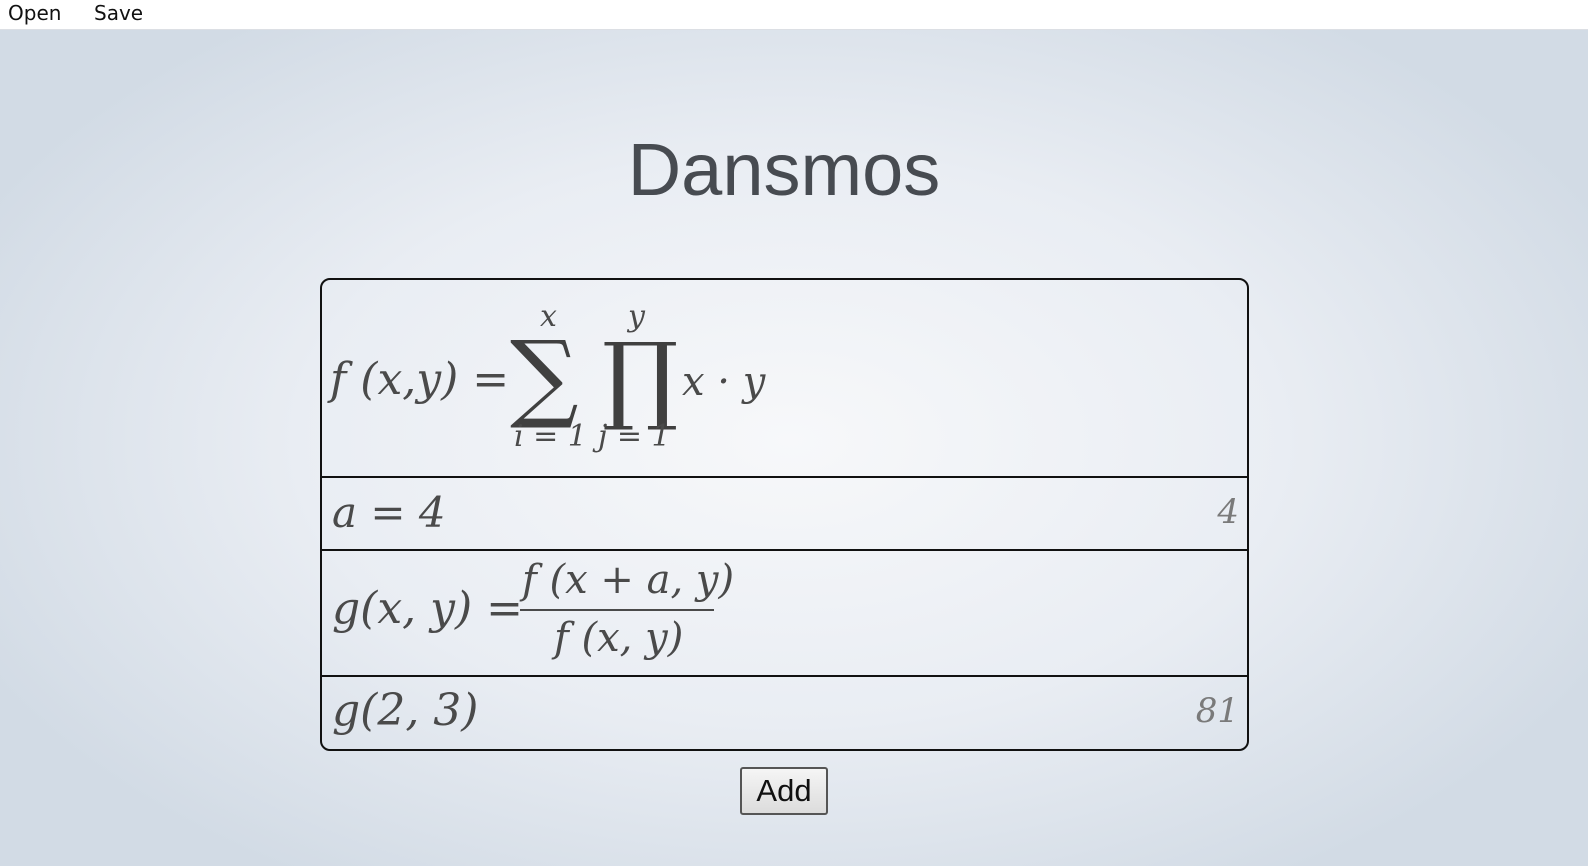 This screenshot has height=866, width=1588. Describe the element at coordinates (619, 638) in the screenshot. I see `fraction-denominator: f (x, y)` at that location.